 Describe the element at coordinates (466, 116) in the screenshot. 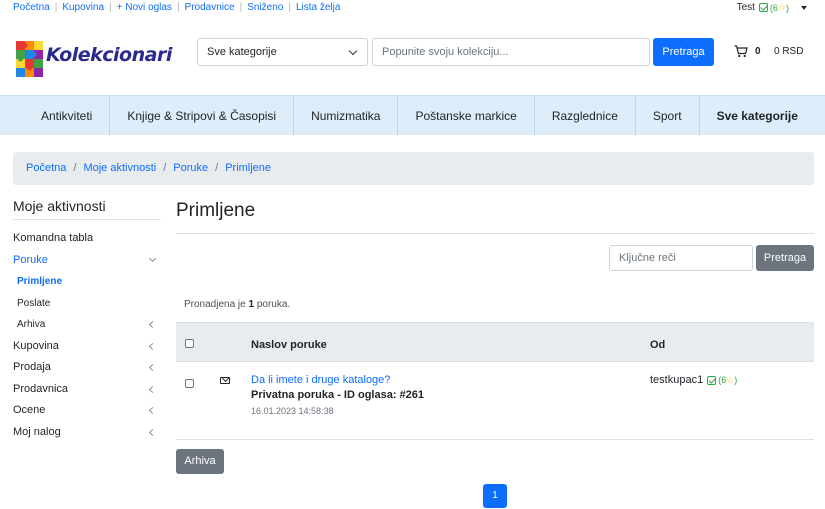

I see `category-postanske-markice: Poštanske markice` at that location.